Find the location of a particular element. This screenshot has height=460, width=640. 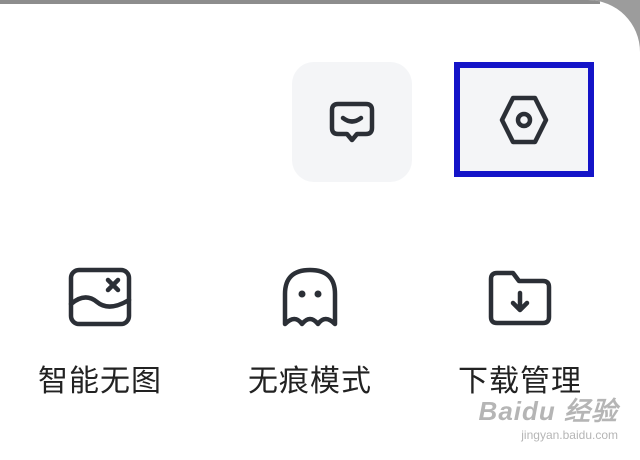

hex-nut-settings-icon is located at coordinates (524, 119).